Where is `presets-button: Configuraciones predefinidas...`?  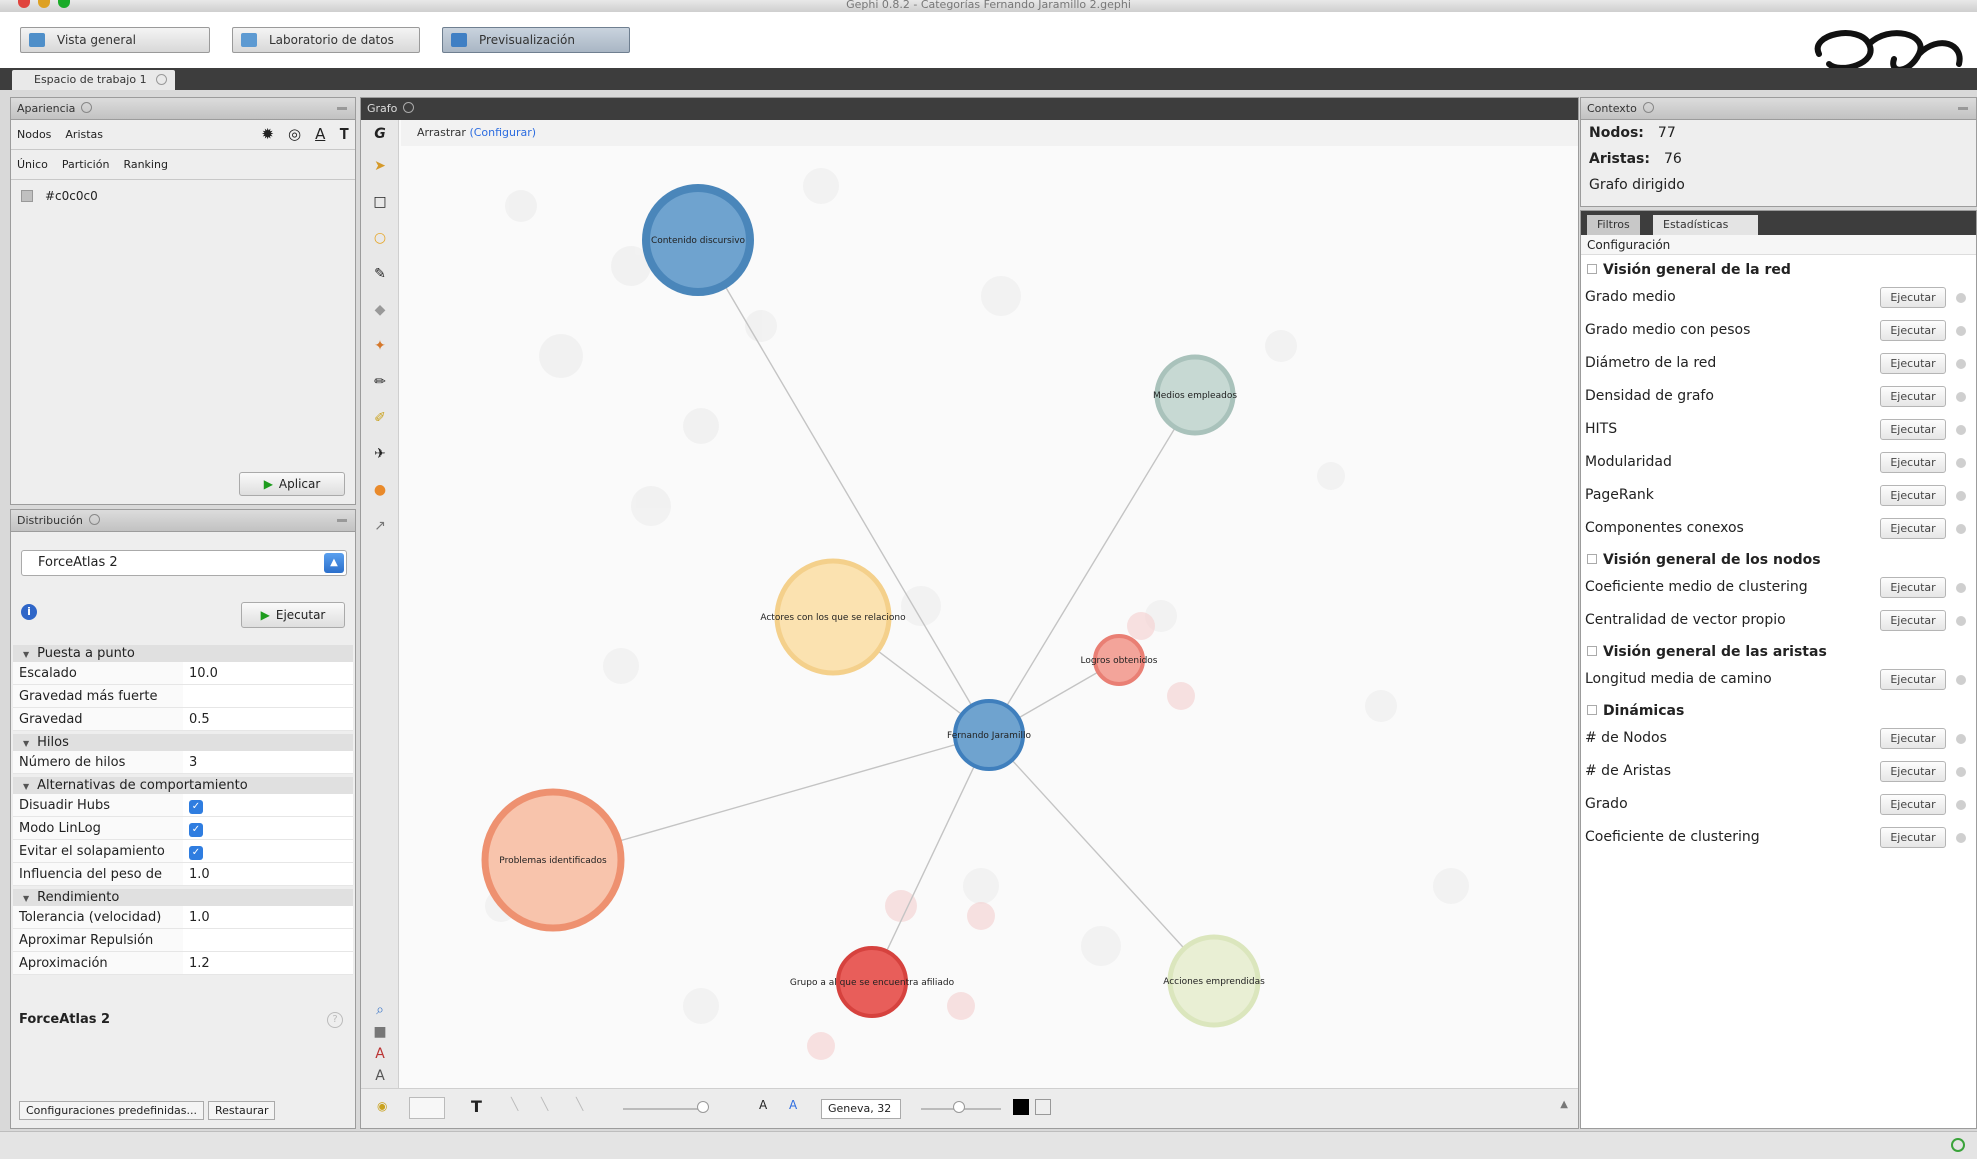 presets-button: Configuraciones predefinidas... is located at coordinates (112, 1110).